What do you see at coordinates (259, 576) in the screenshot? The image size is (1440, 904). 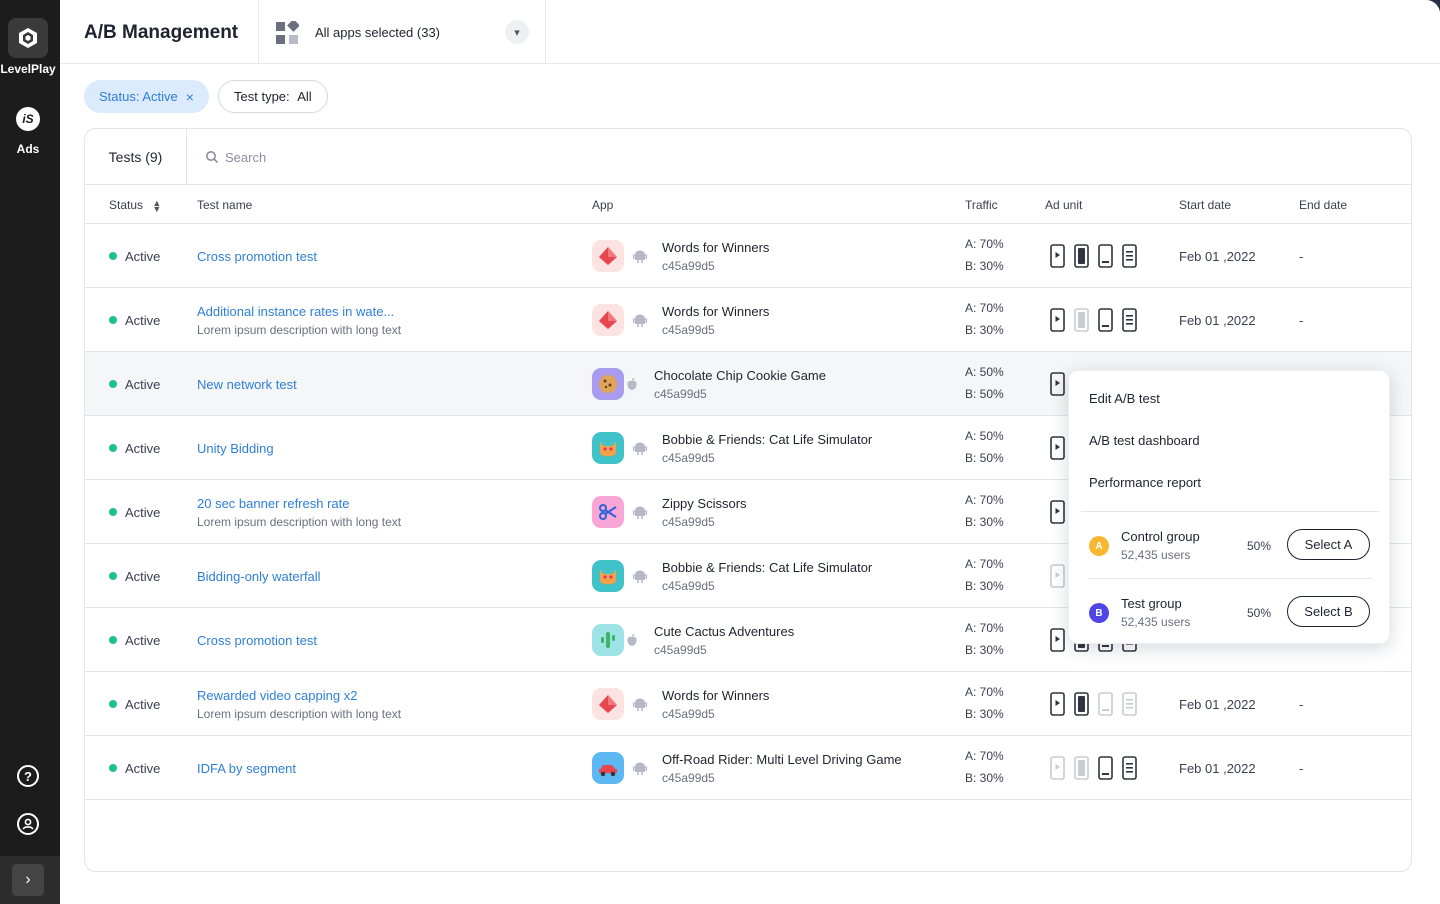 I see `test-name-link: Bidding-only waterfall` at bounding box center [259, 576].